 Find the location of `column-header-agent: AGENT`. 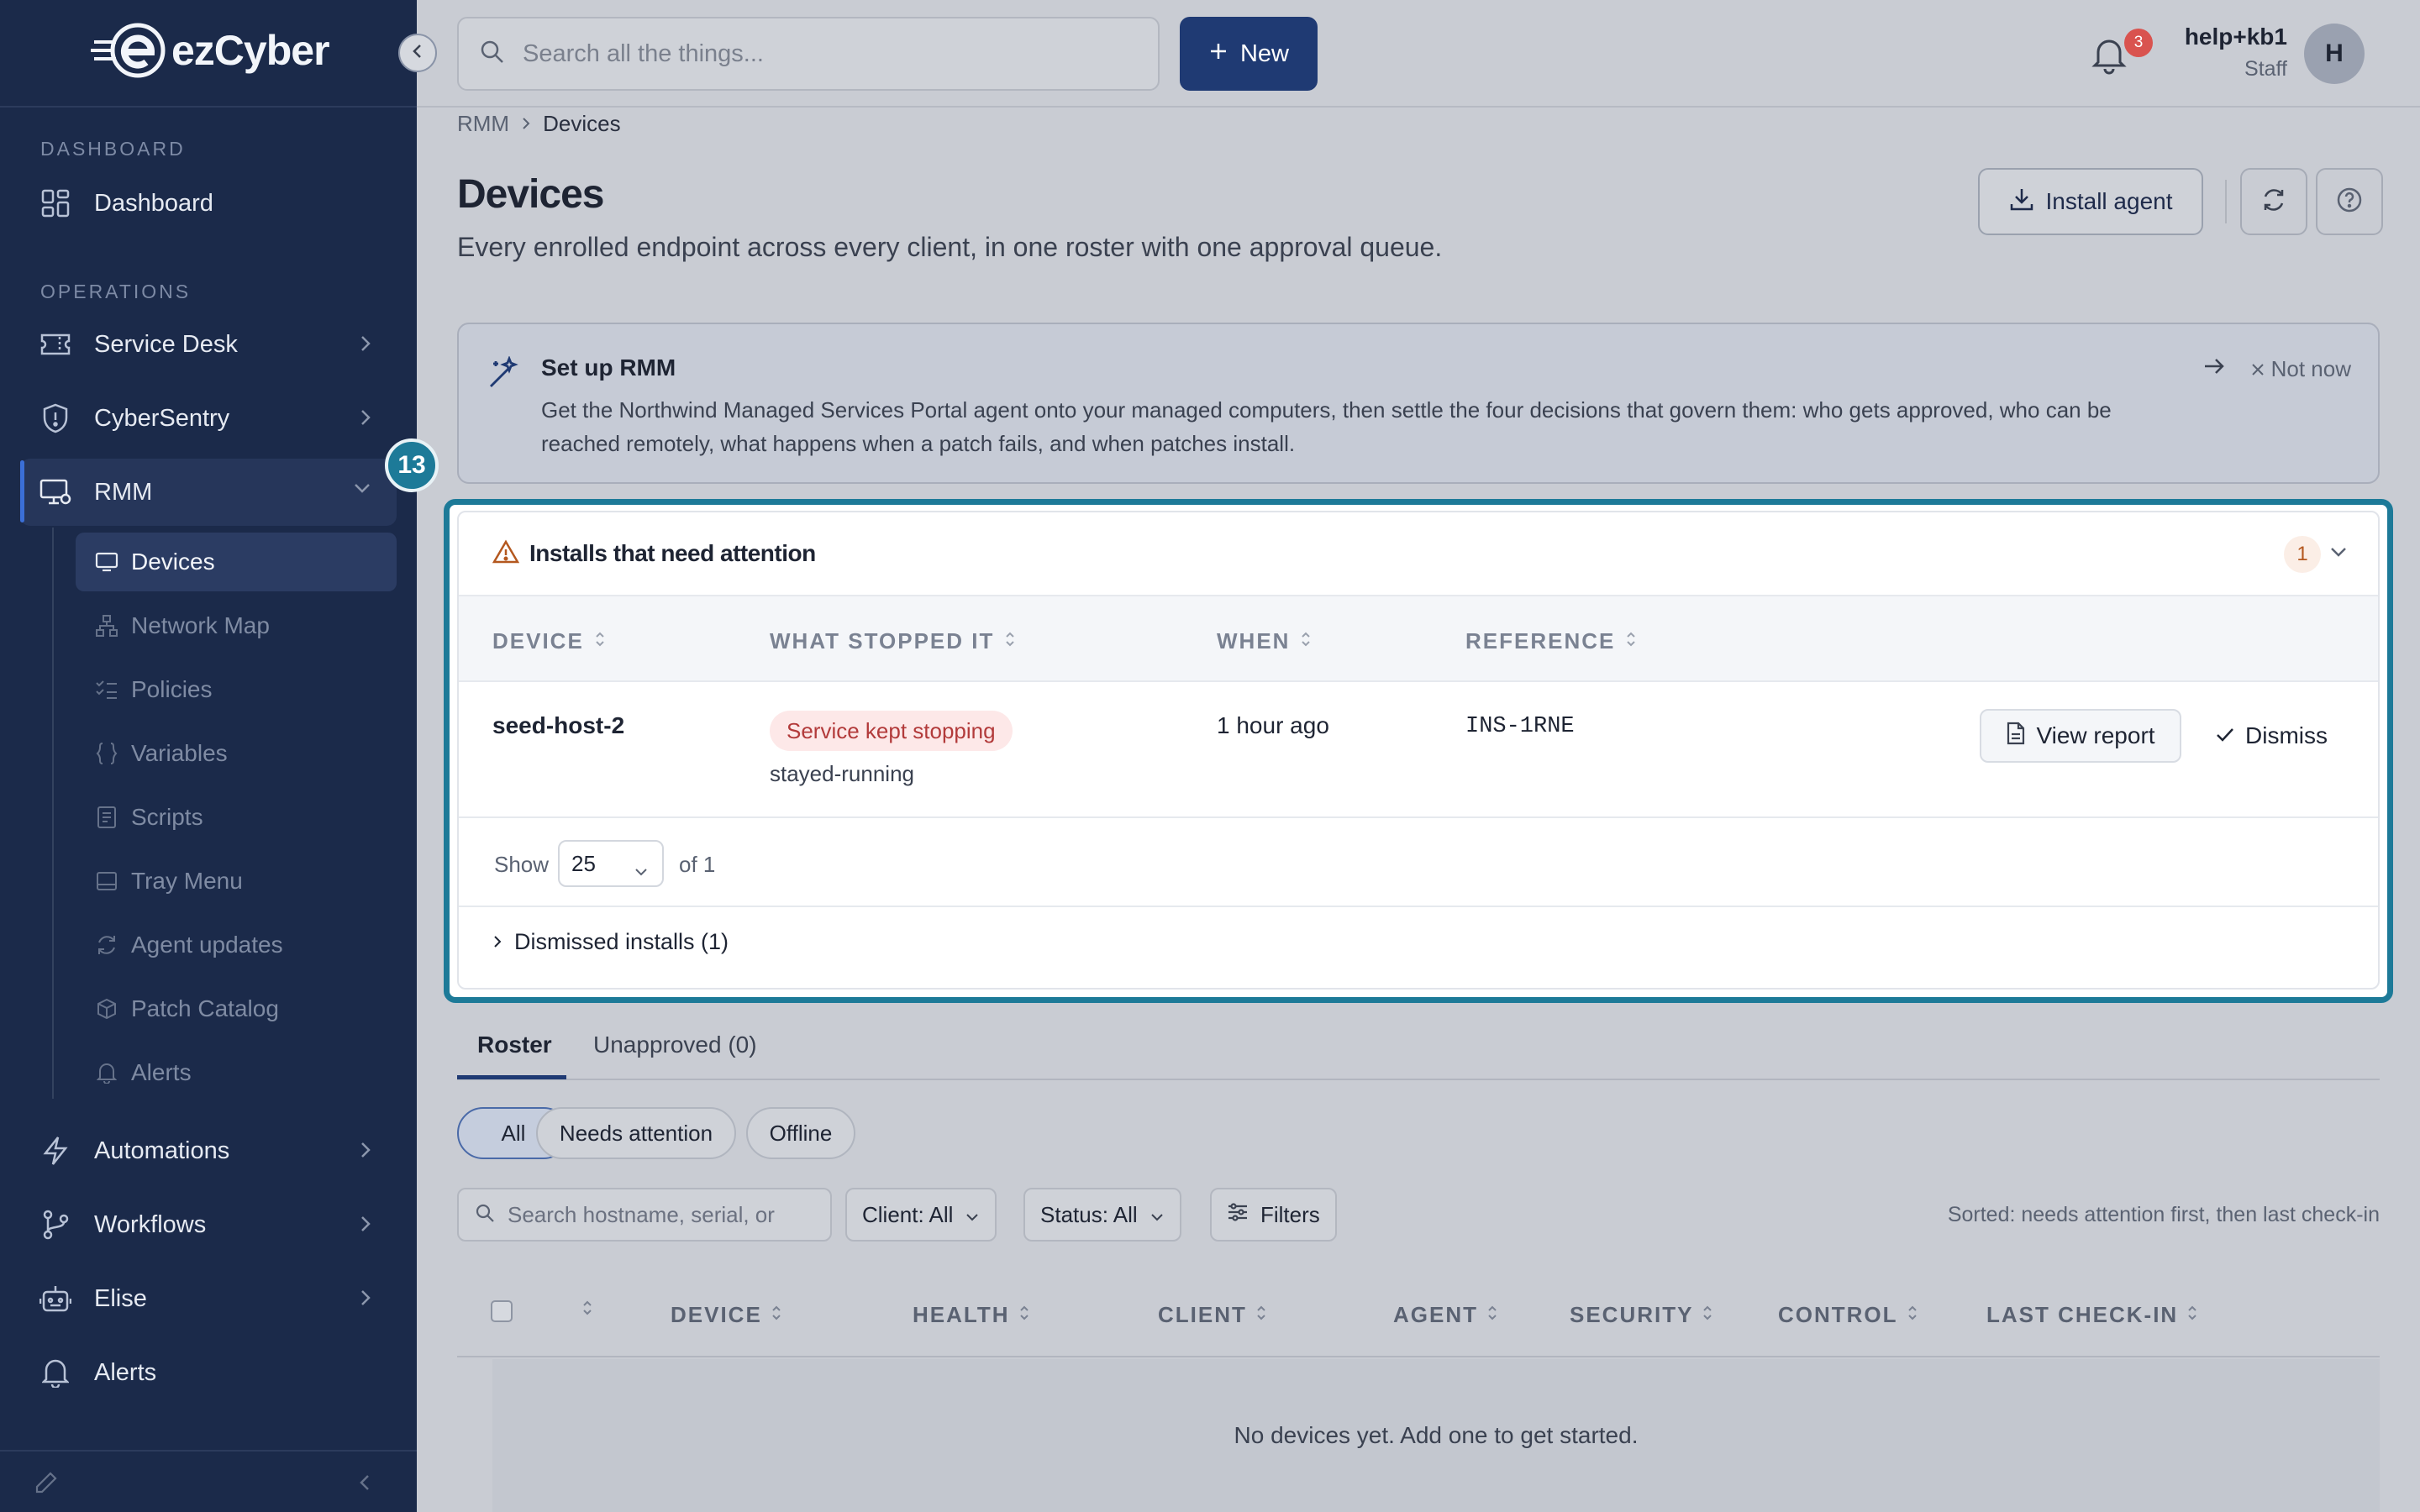

column-header-agent: AGENT is located at coordinates (1445, 1315).